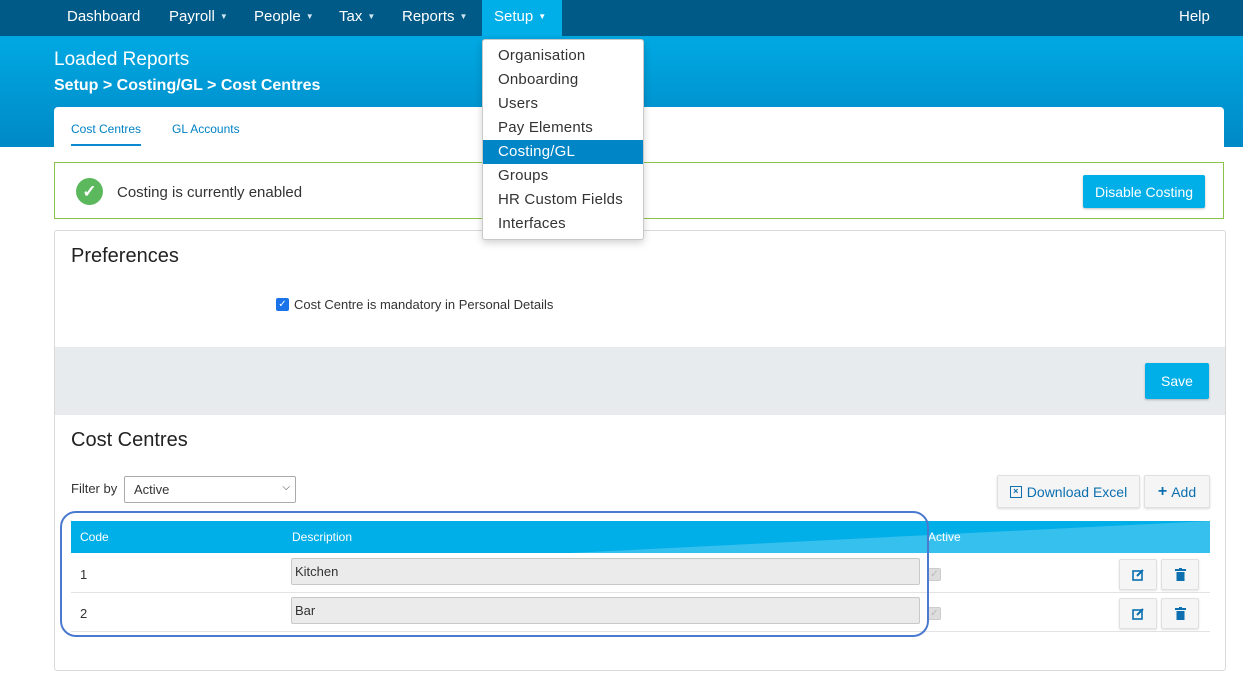 The height and width of the screenshot is (681, 1243). I want to click on save-button: Save, so click(1177, 381).